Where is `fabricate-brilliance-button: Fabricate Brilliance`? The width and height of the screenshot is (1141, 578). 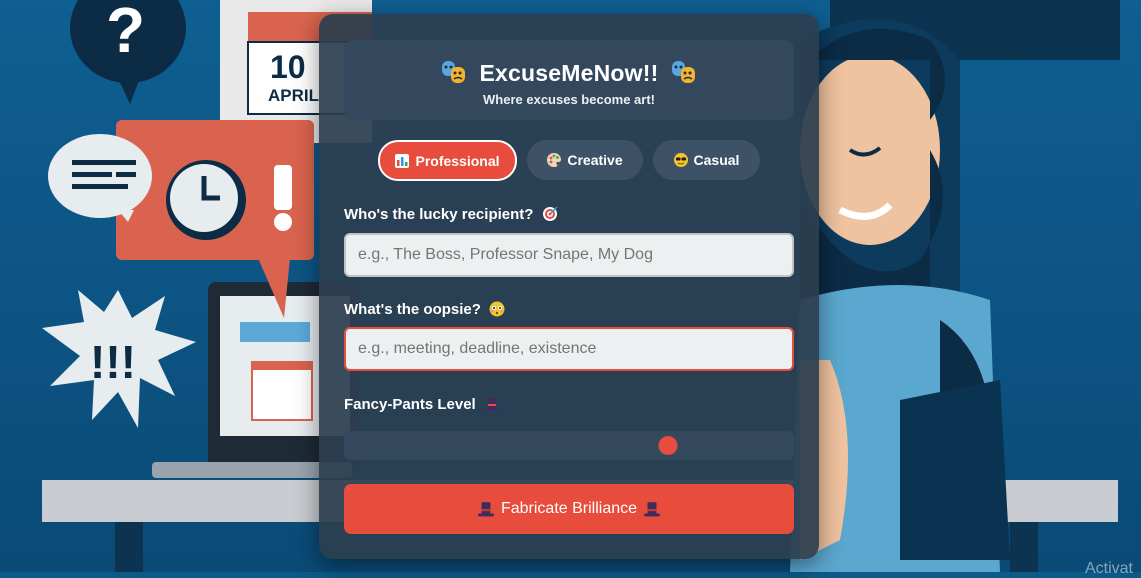
fabricate-brilliance-button: Fabricate Brilliance is located at coordinates (569, 509).